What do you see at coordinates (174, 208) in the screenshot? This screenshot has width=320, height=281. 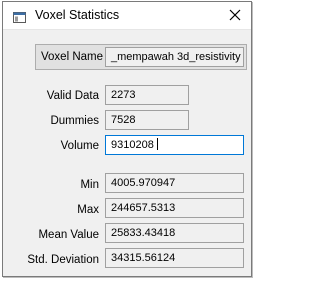 I see `max-field: 244657.5313` at bounding box center [174, 208].